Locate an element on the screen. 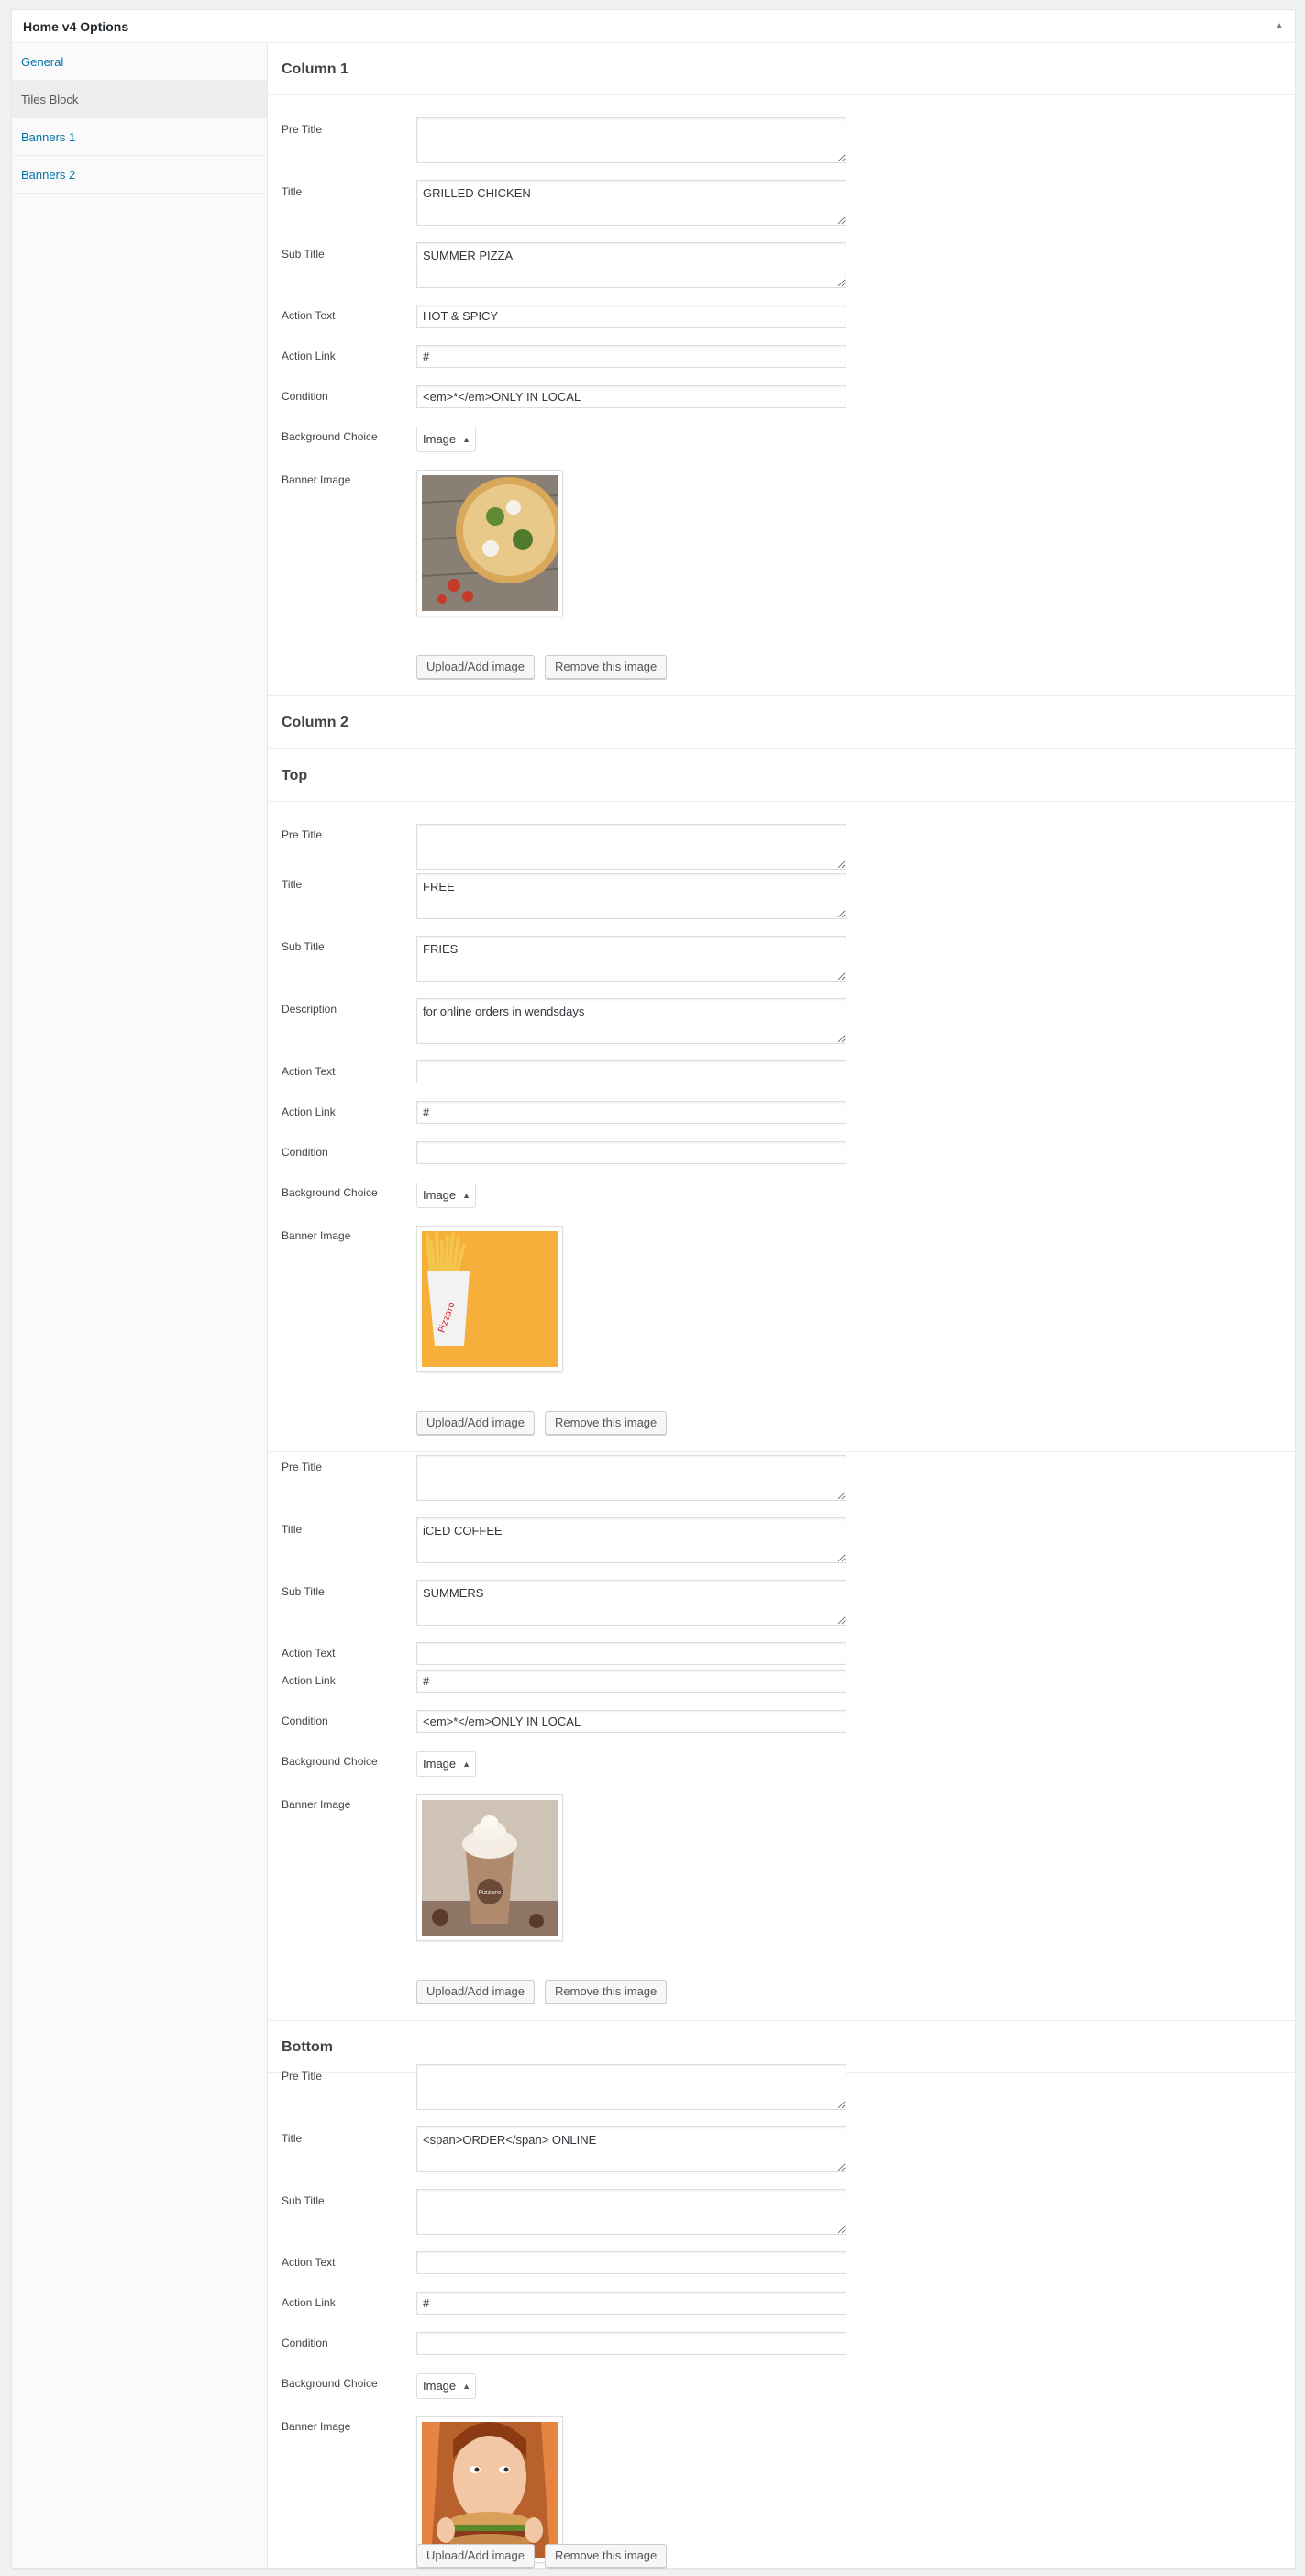 The image size is (1305, 2576). column-2-heading: Column 2 is located at coordinates (781, 722).